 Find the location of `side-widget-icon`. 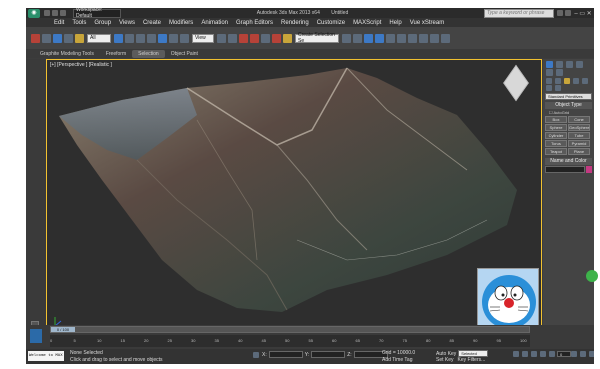

side-widget-icon is located at coordinates (592, 276).